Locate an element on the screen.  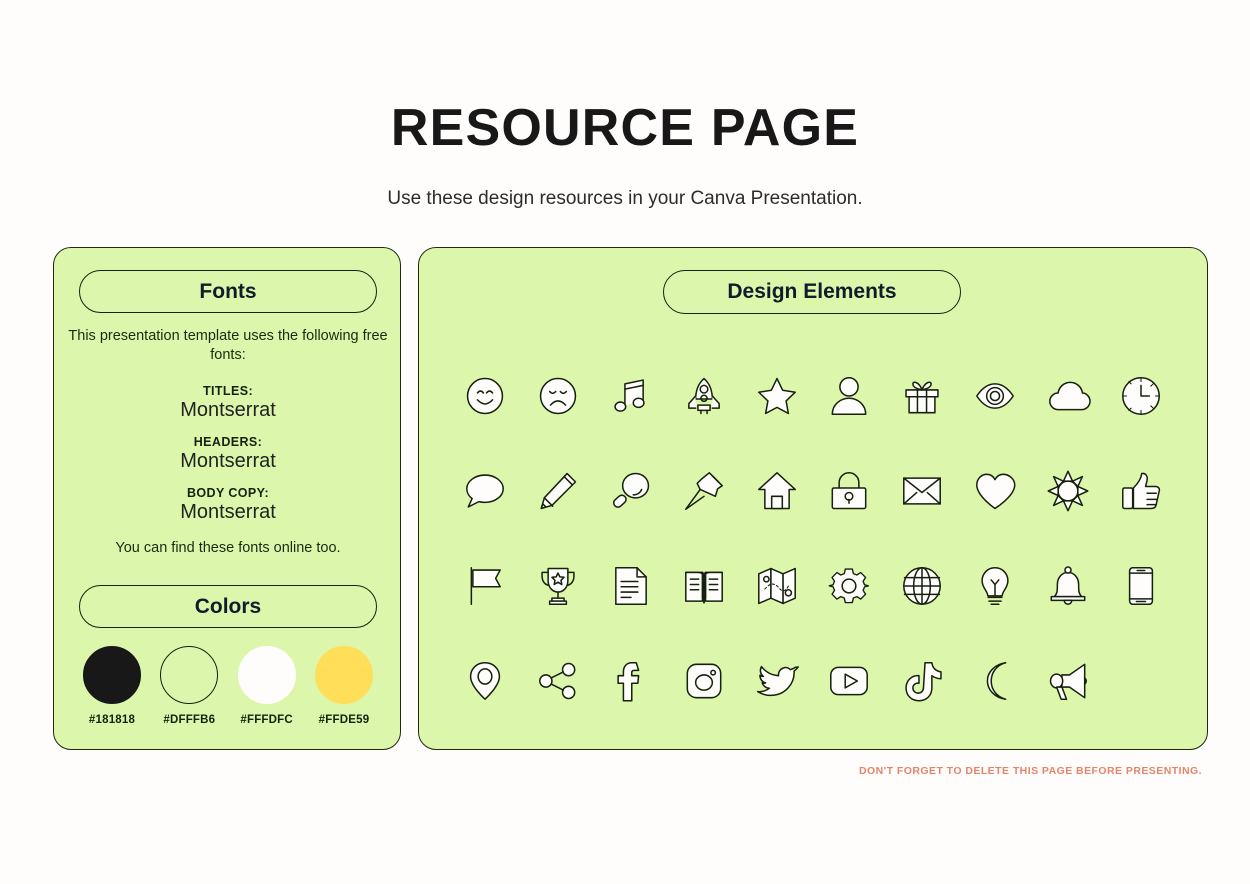
moon-icon is located at coordinates (995, 681).